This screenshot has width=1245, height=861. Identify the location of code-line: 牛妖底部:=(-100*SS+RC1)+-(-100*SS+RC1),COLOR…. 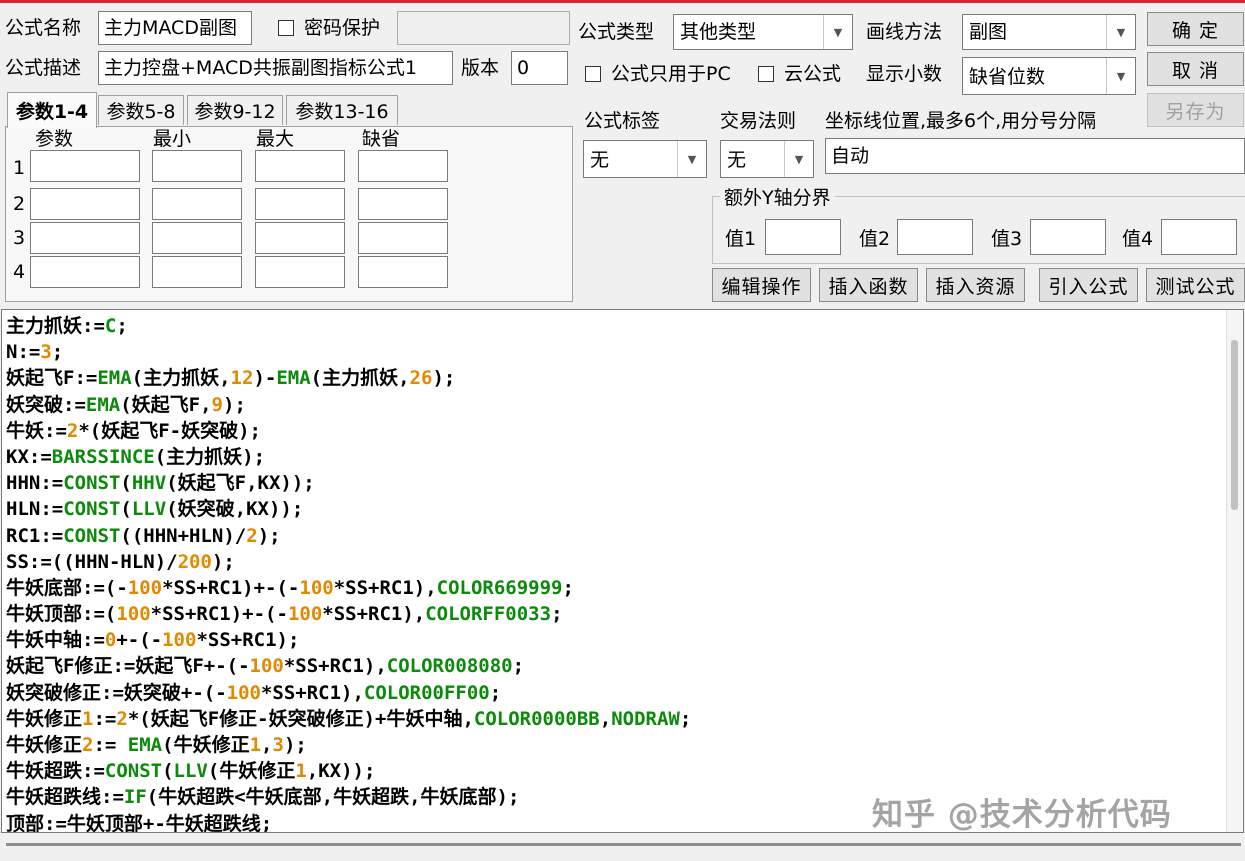
(348, 588).